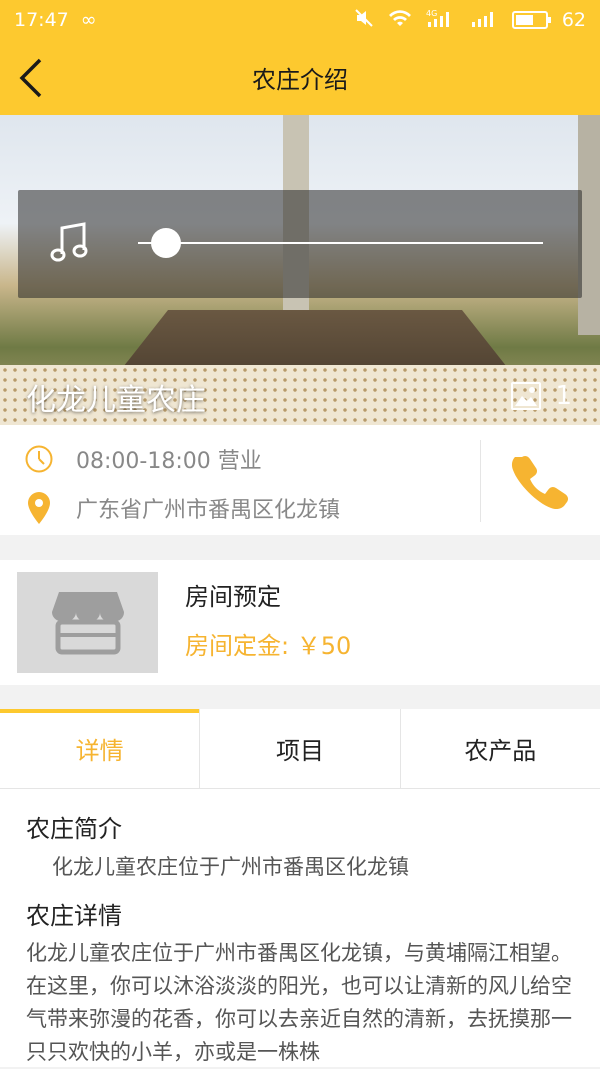 The height and width of the screenshot is (1069, 600). I want to click on battery-icon, so click(531, 20).